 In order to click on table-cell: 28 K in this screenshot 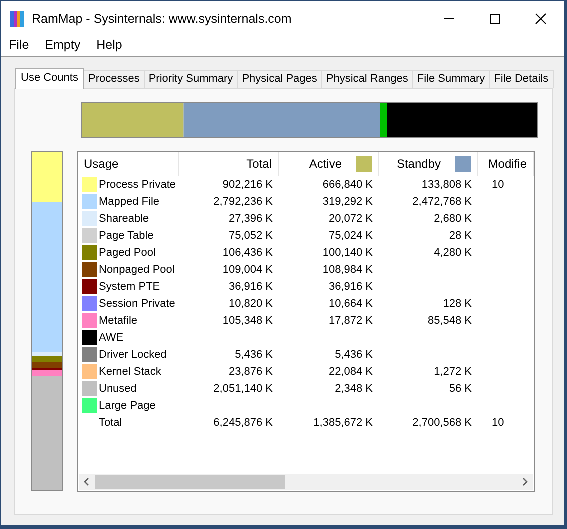, I will do `click(460, 236)`.